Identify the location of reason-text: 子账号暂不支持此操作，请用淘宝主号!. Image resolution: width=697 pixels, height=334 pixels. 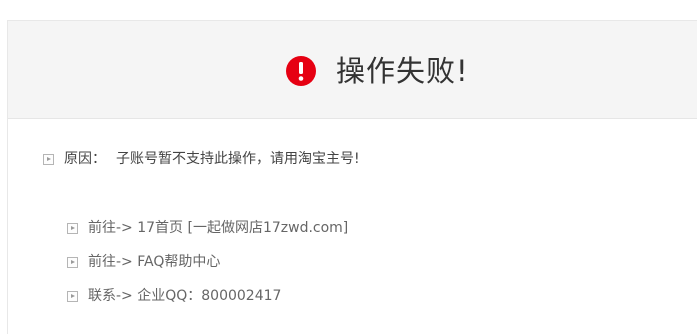
(238, 159).